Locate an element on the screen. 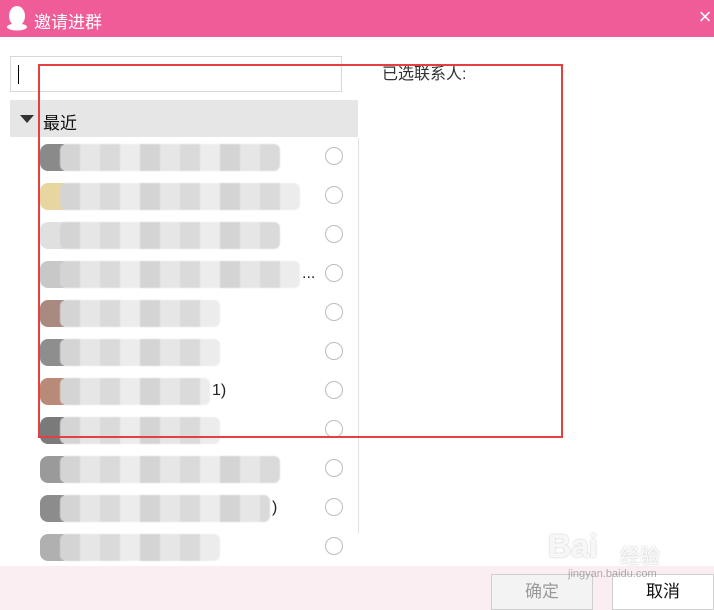  panel-divider is located at coordinates (358, 335).